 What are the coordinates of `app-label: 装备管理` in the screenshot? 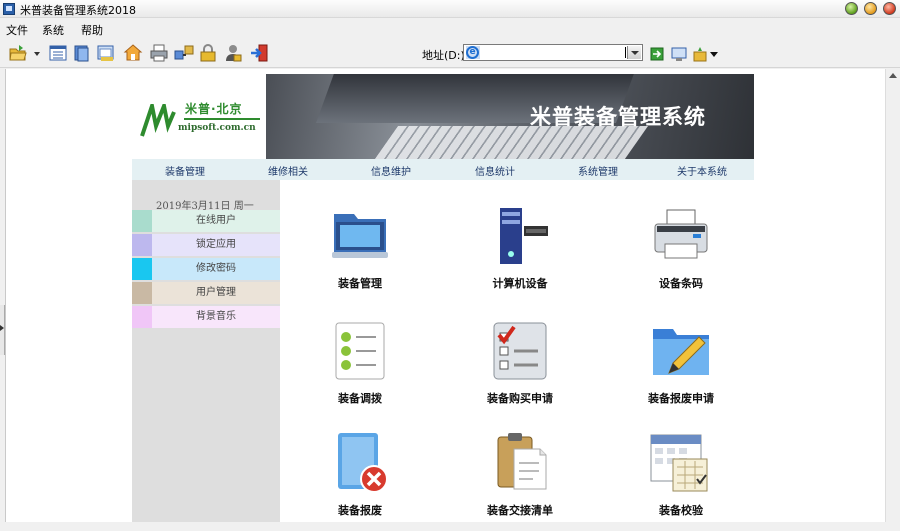 It's located at (360, 283).